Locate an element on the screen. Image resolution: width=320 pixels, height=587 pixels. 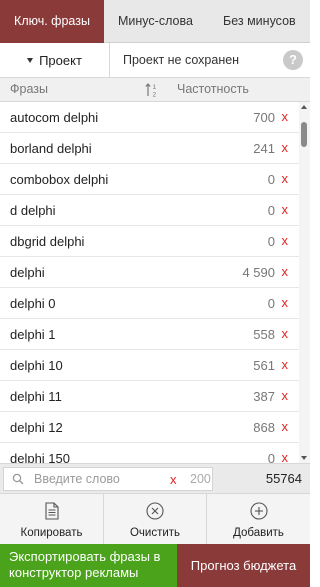
search-box: x 200 is located at coordinates (108, 479).